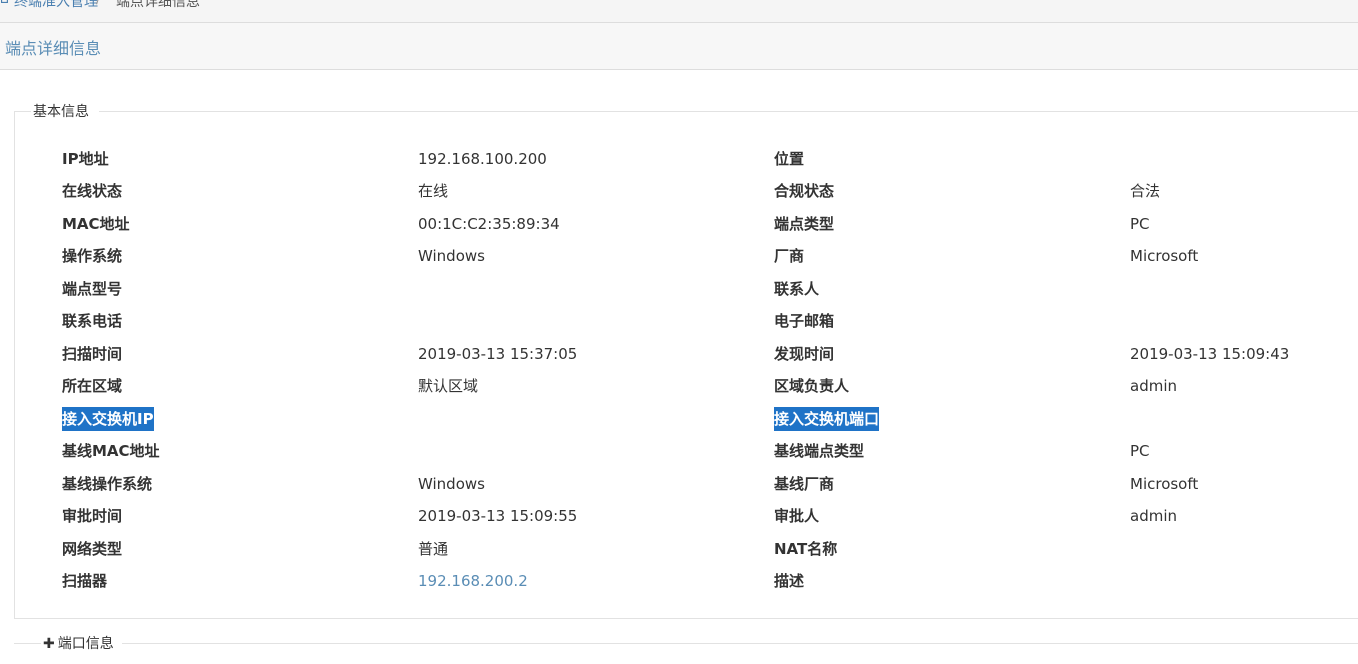 This screenshot has height=664, width=1358. Describe the element at coordinates (111, 451) in the screenshot. I see `baseline-mac-label: 基线MAC地址` at that location.